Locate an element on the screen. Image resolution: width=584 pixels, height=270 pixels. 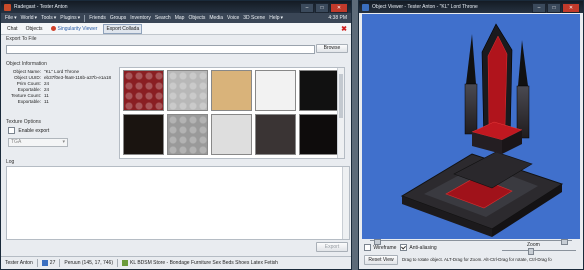
export-to-file-label: Export To File is located at coordinates (21, 39).